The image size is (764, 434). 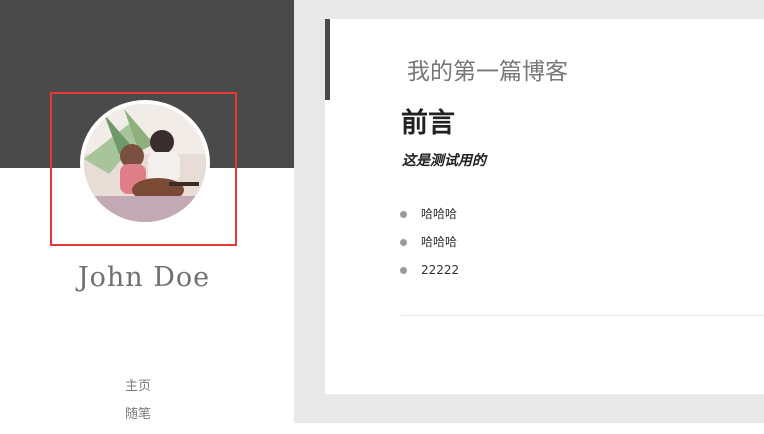 I want to click on sidebar-nav: 主页 随笔, so click(x=138, y=406).